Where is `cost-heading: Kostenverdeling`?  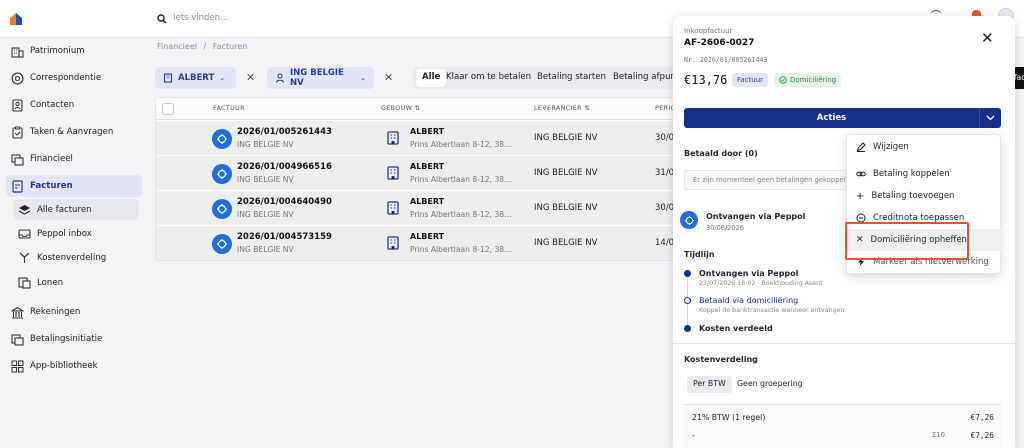 cost-heading: Kostenverdeling is located at coordinates (721, 359).